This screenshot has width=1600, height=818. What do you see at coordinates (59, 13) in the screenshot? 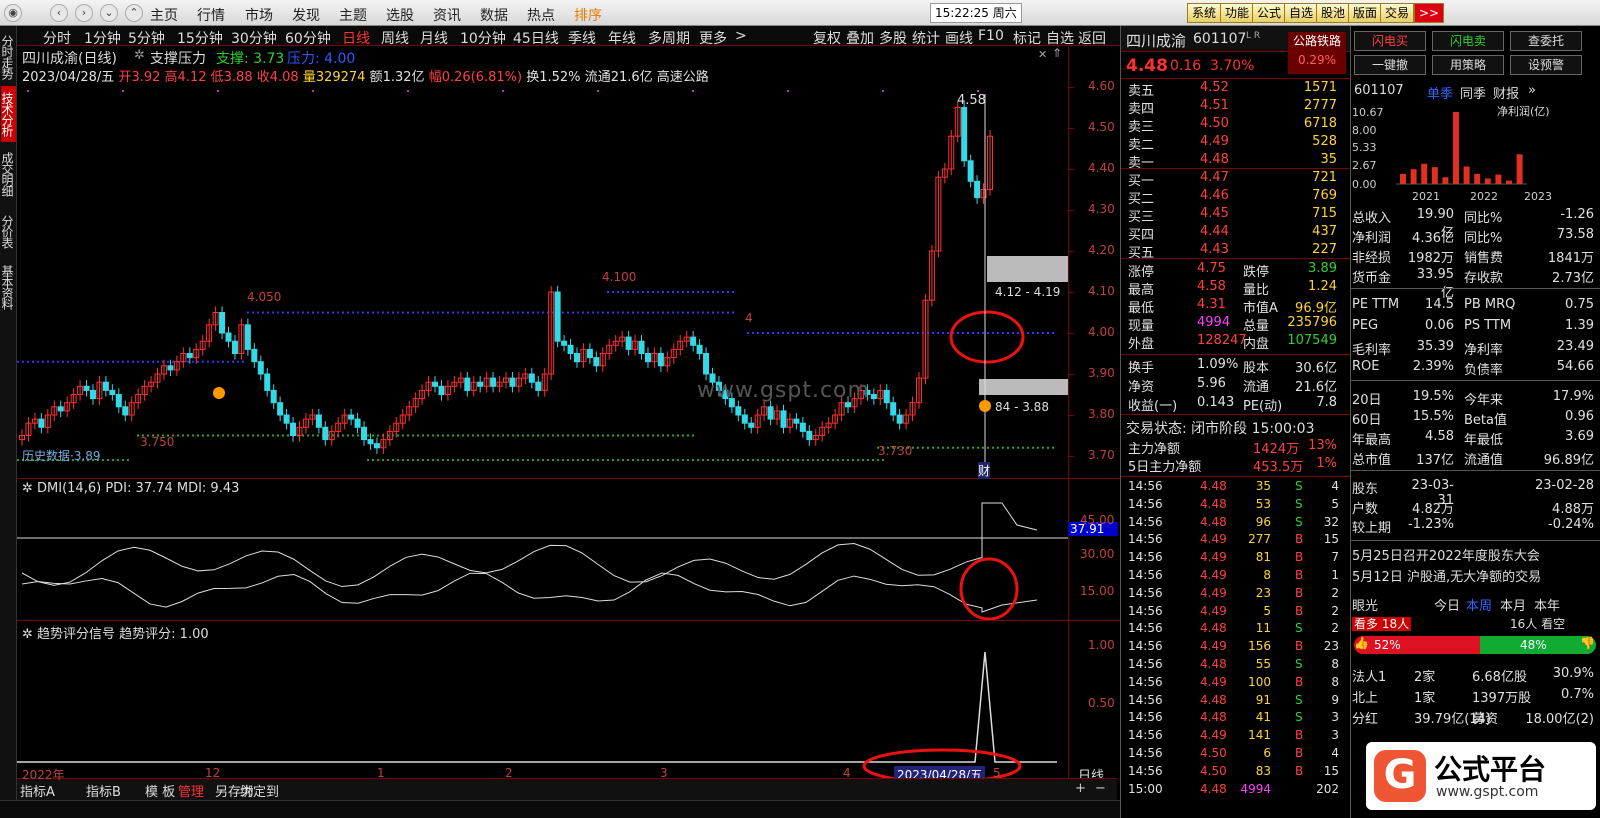
I see `back-icon: ‹` at bounding box center [59, 13].